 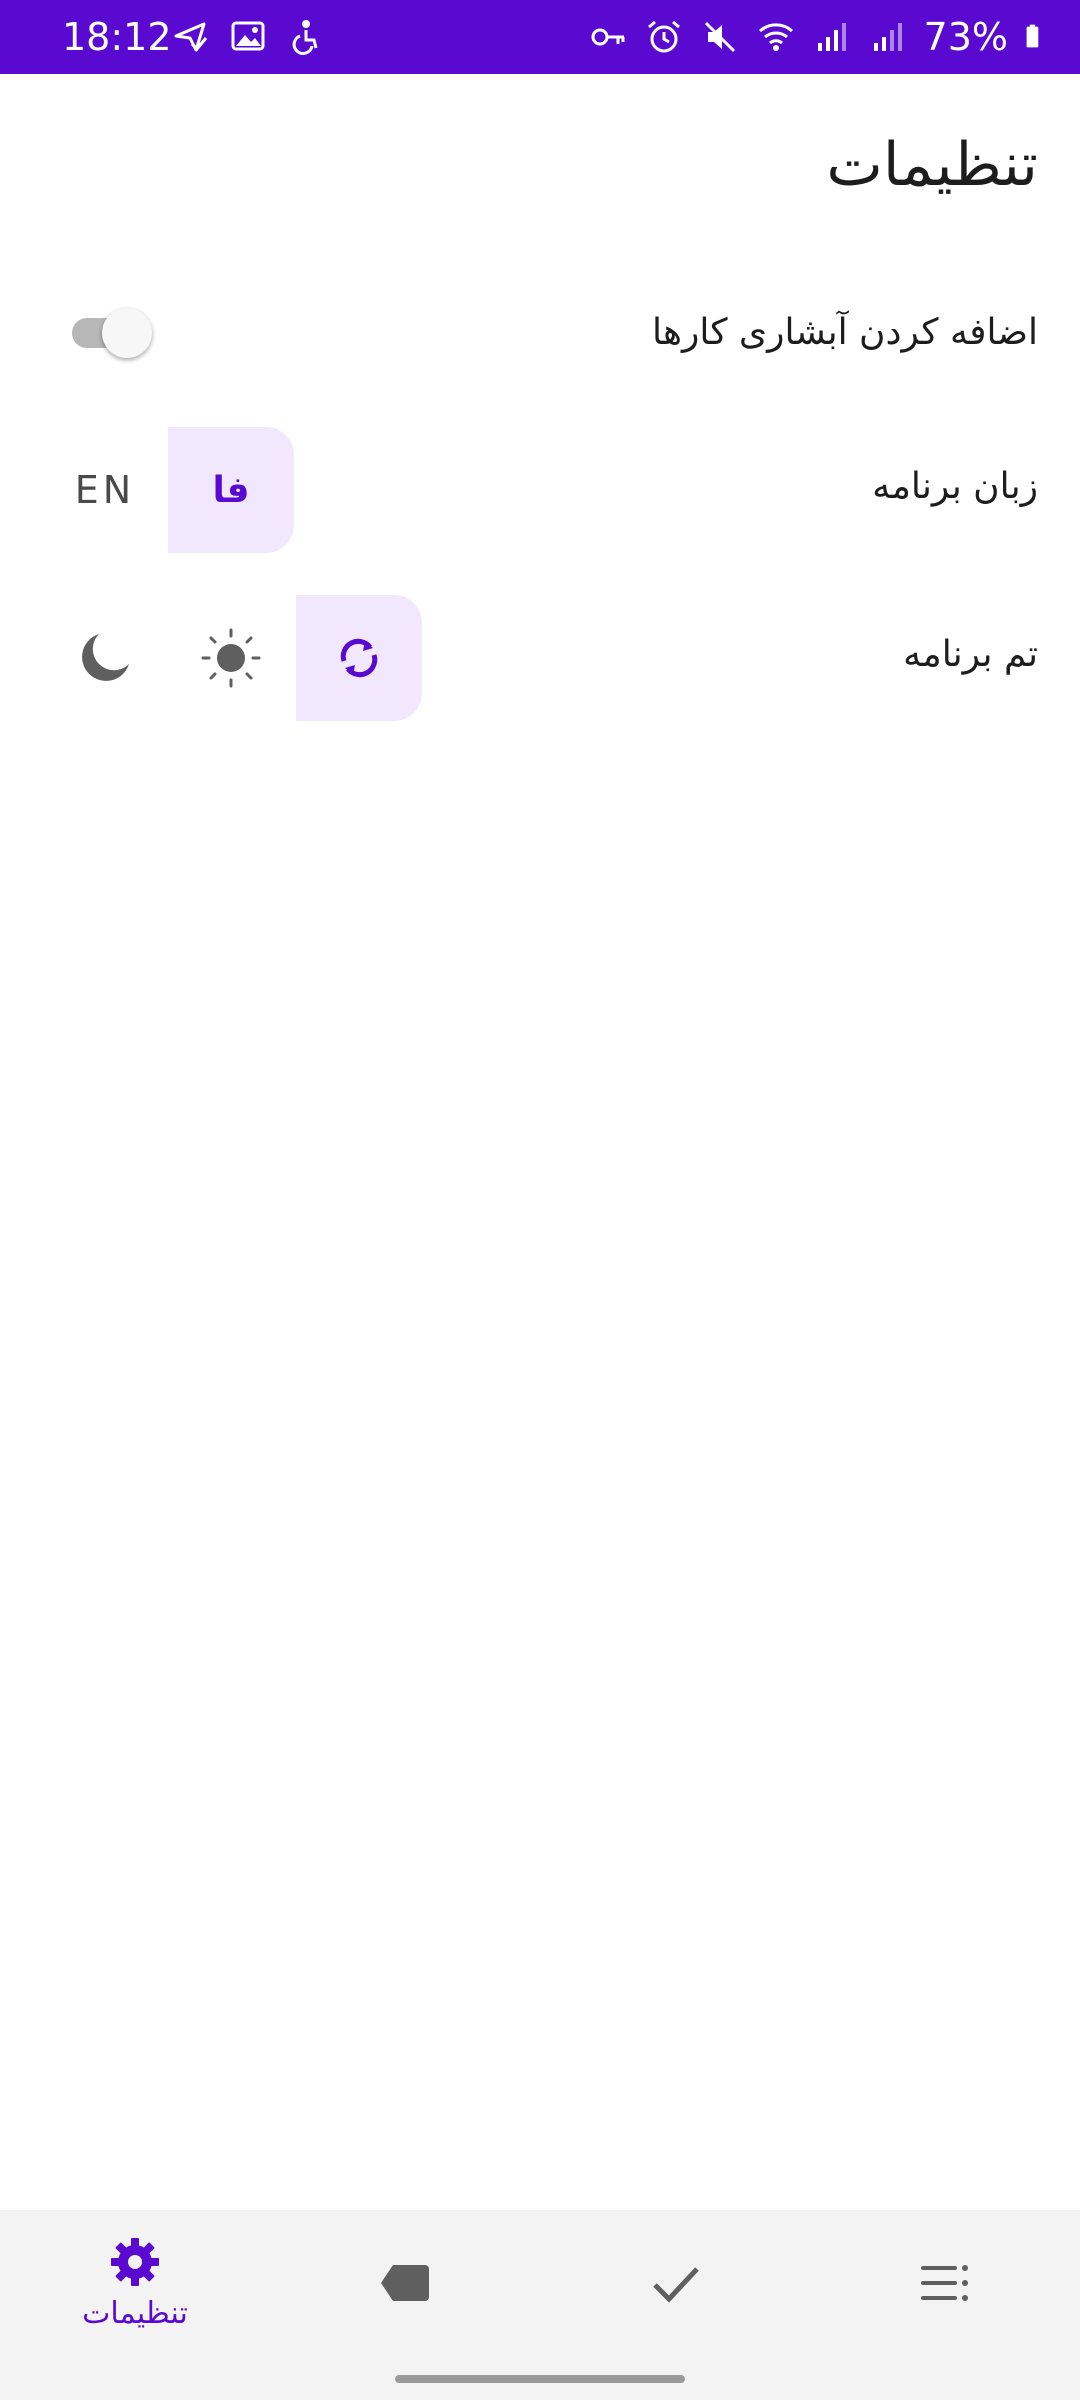 What do you see at coordinates (231, 490) in the screenshot?
I see `language-option-fa: فا` at bounding box center [231, 490].